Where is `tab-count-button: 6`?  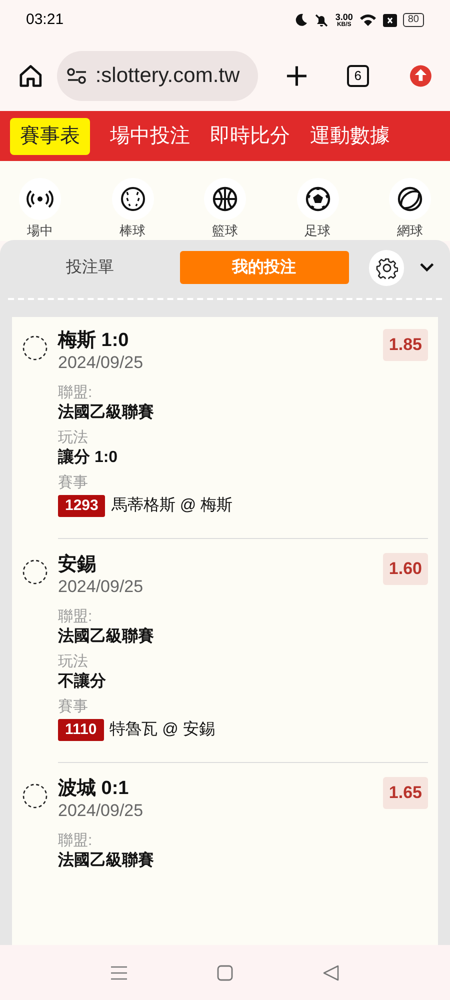
tab-count-button: 6 is located at coordinates (358, 75).